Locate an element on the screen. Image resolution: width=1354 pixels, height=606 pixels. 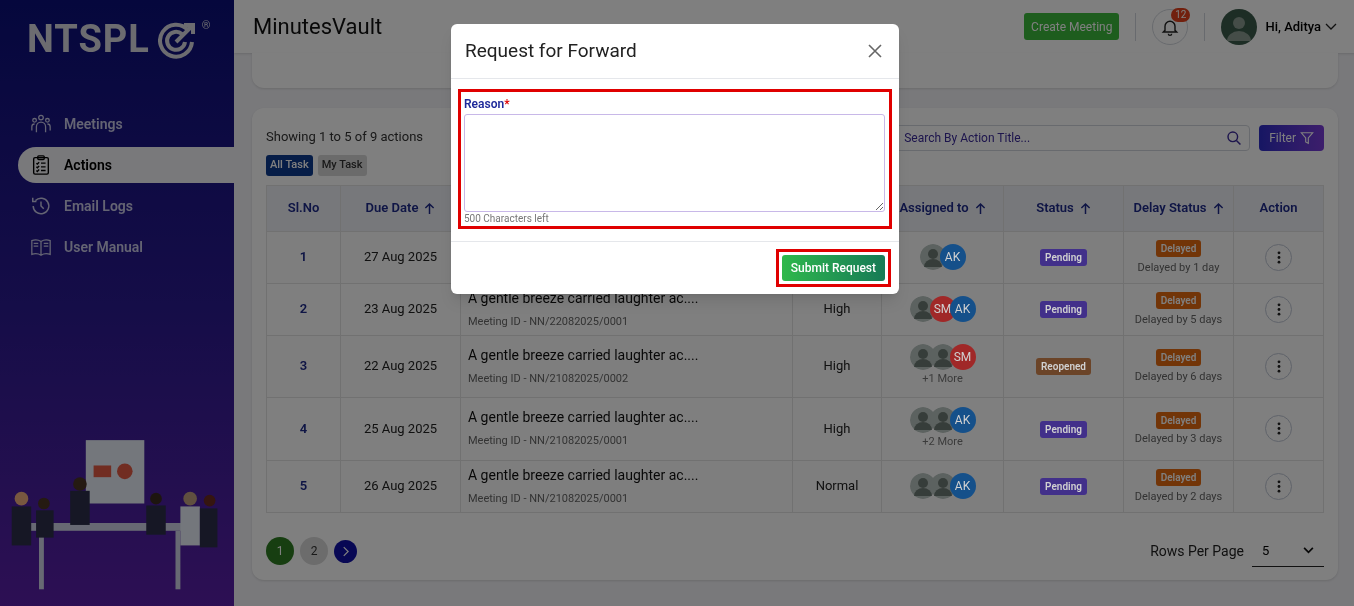
chevron-right-icon is located at coordinates (345, 551).